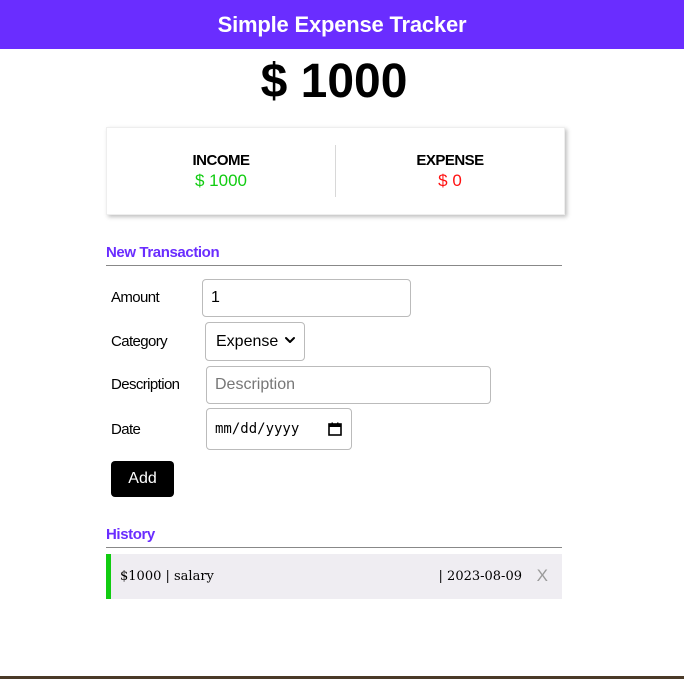  What do you see at coordinates (247, 341) in the screenshot?
I see `category-selected-value: Expense` at bounding box center [247, 341].